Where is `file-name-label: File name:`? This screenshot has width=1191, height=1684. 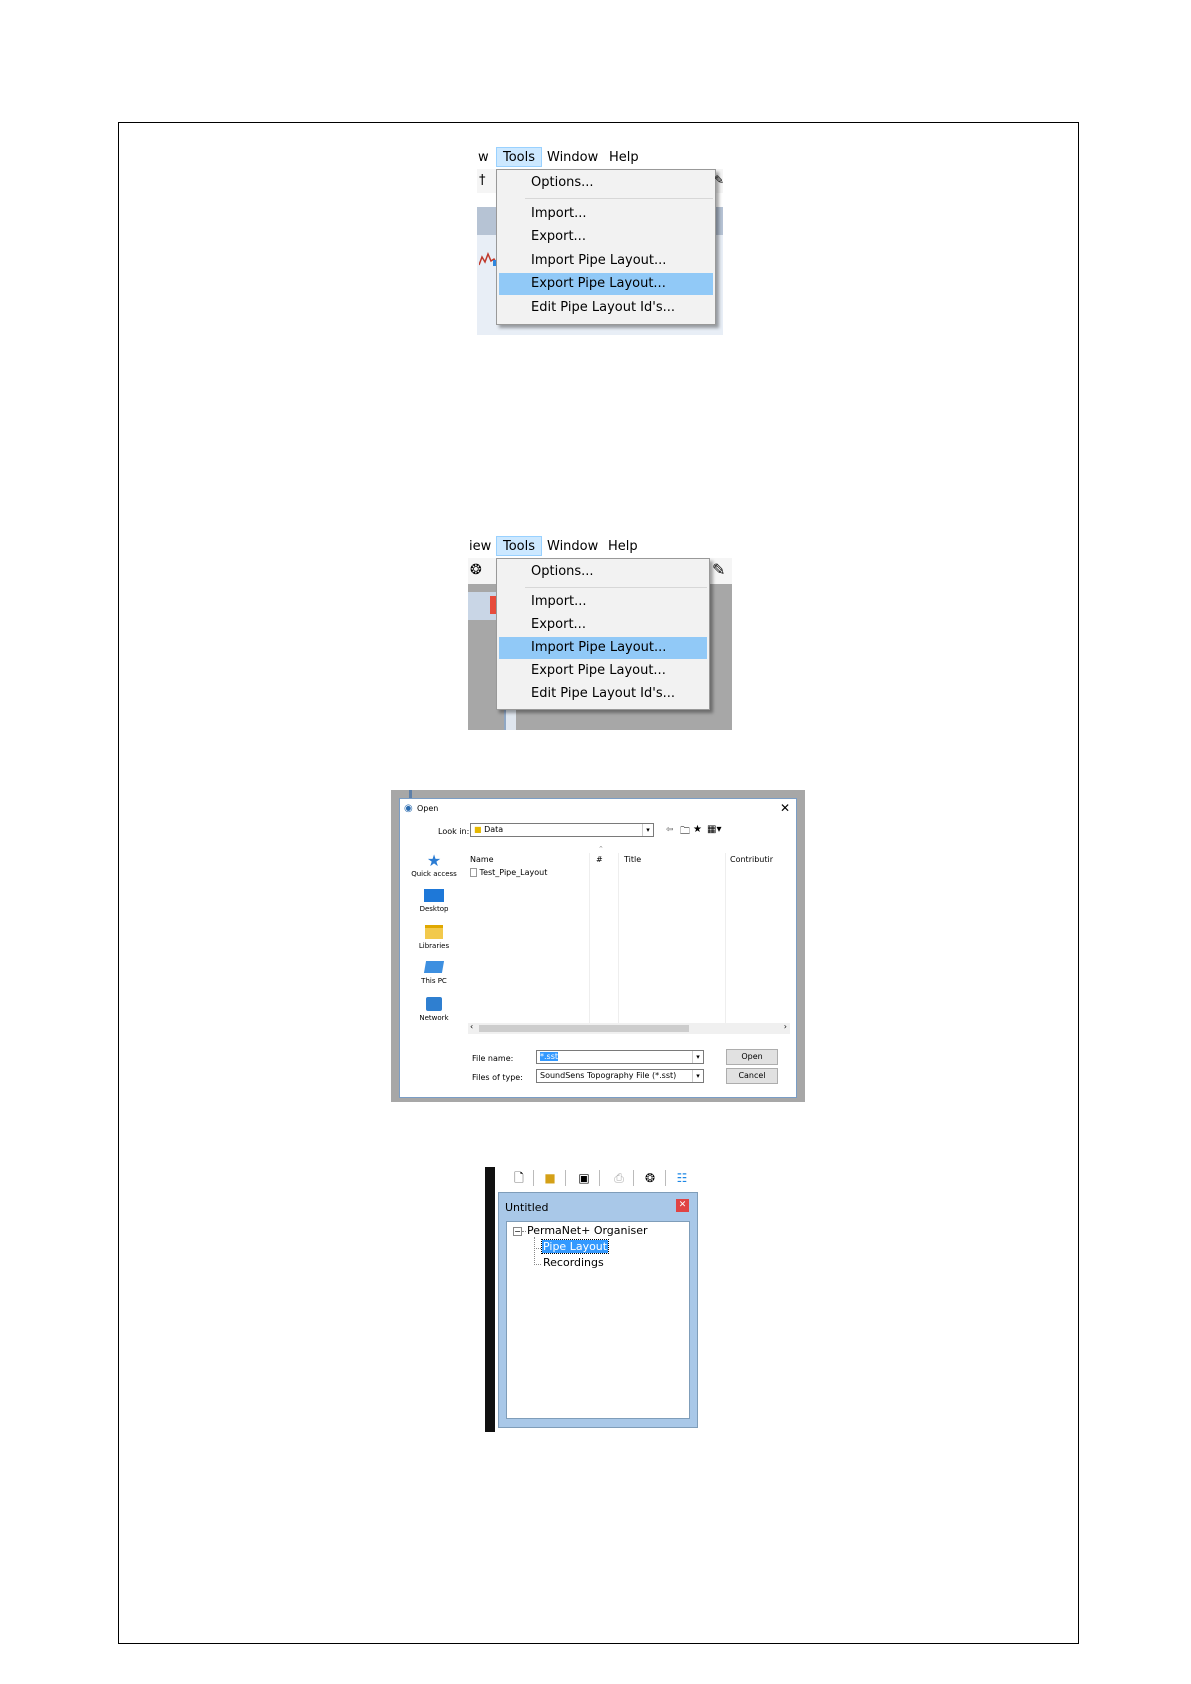
file-name-label: File name: is located at coordinates (493, 1058).